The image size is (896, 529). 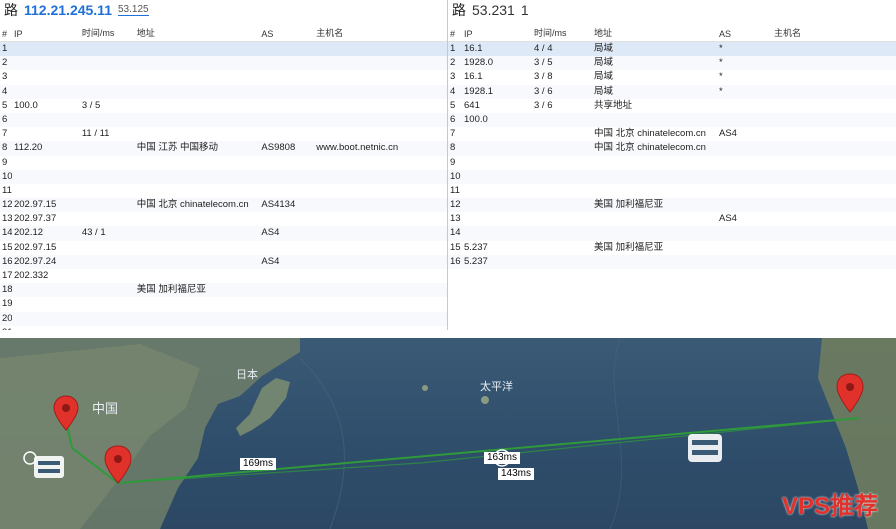 What do you see at coordinates (493, 10) in the screenshot?
I see `right-title-ip: 53.231` at bounding box center [493, 10].